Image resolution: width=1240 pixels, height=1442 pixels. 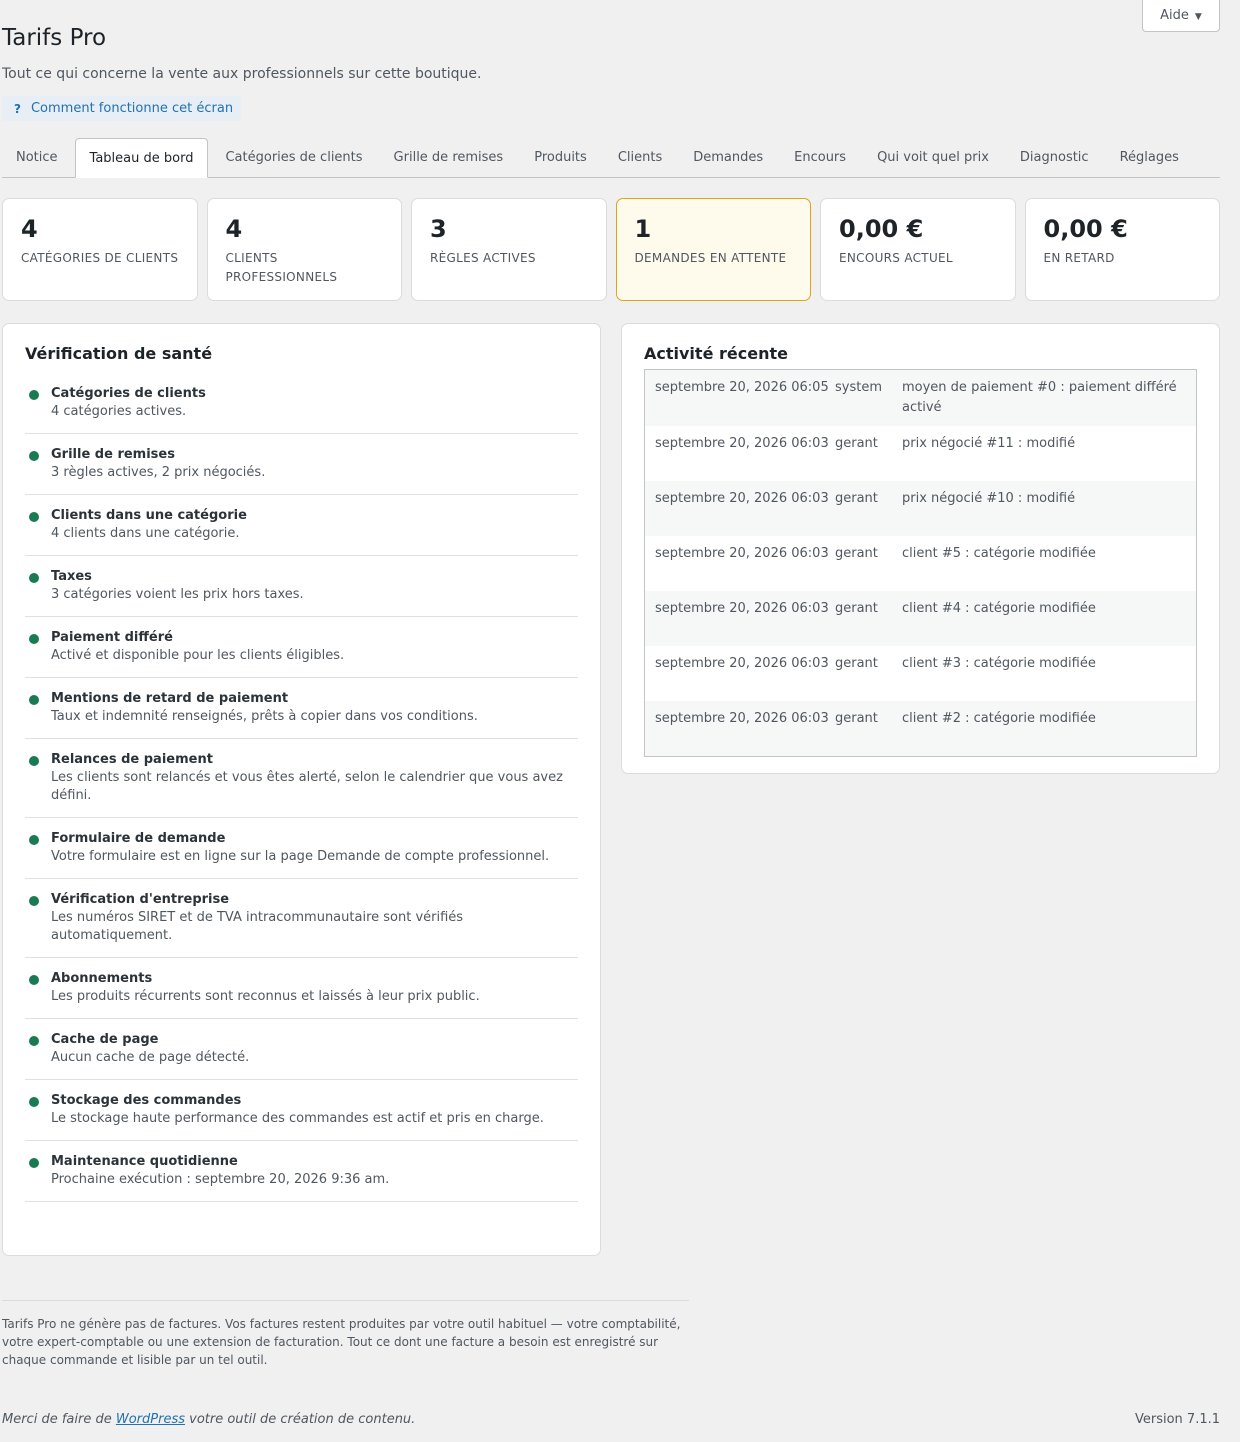 I want to click on check-title: Stockage des commandes, so click(x=146, y=1100).